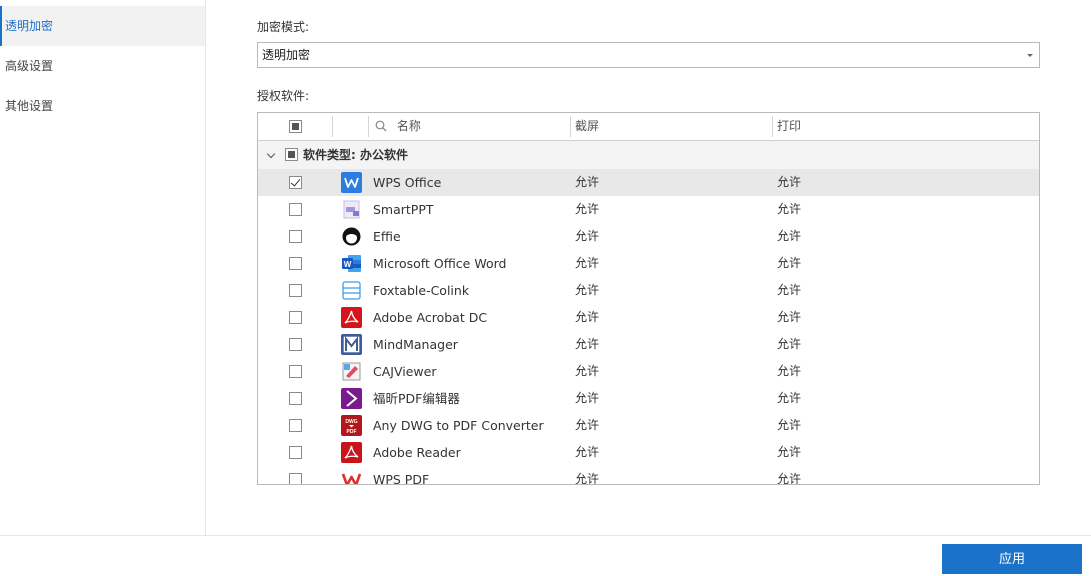  What do you see at coordinates (415, 344) in the screenshot?
I see `software-name: MindManager` at bounding box center [415, 344].